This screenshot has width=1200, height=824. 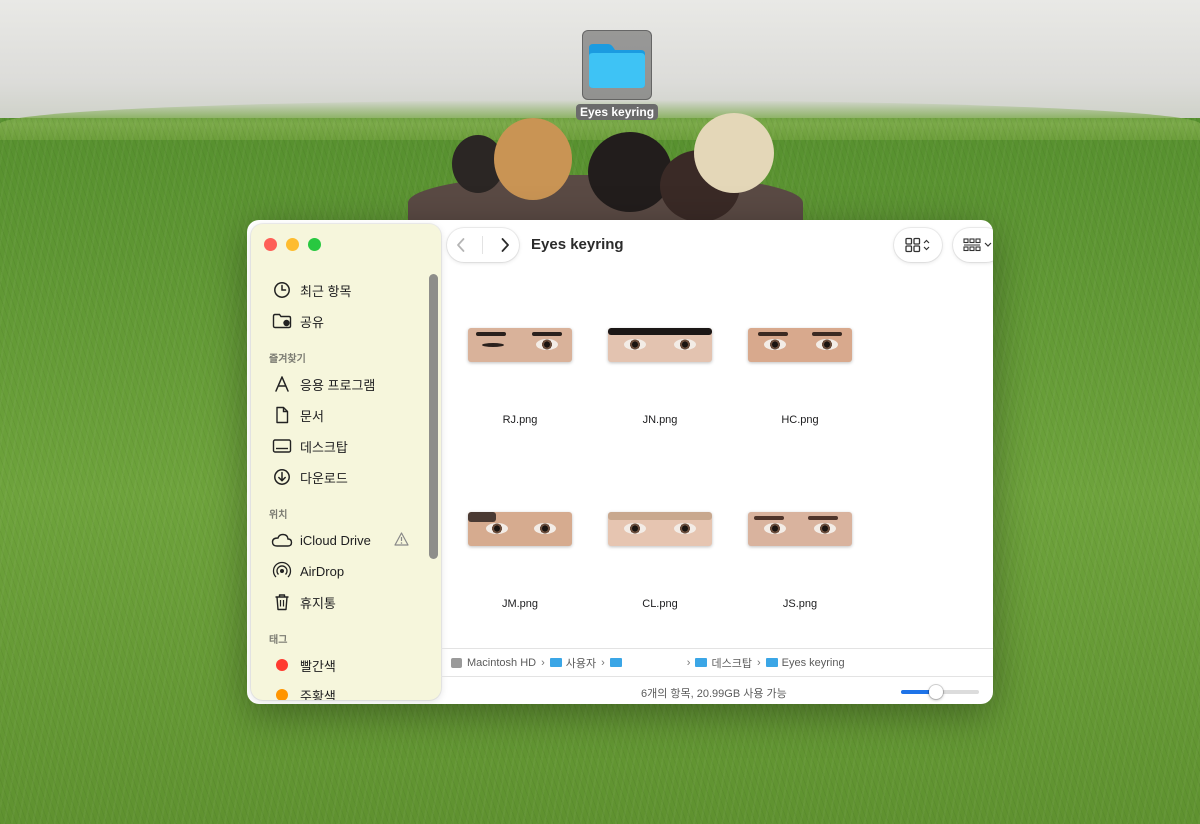 I want to click on sidebar-item-label: 다운로드, so click(x=324, y=478).